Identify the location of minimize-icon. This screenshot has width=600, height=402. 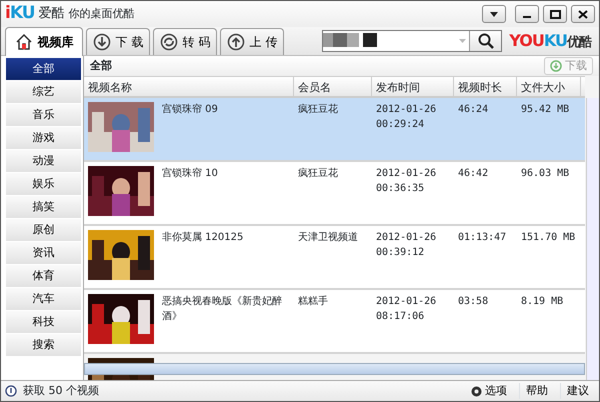
(527, 17).